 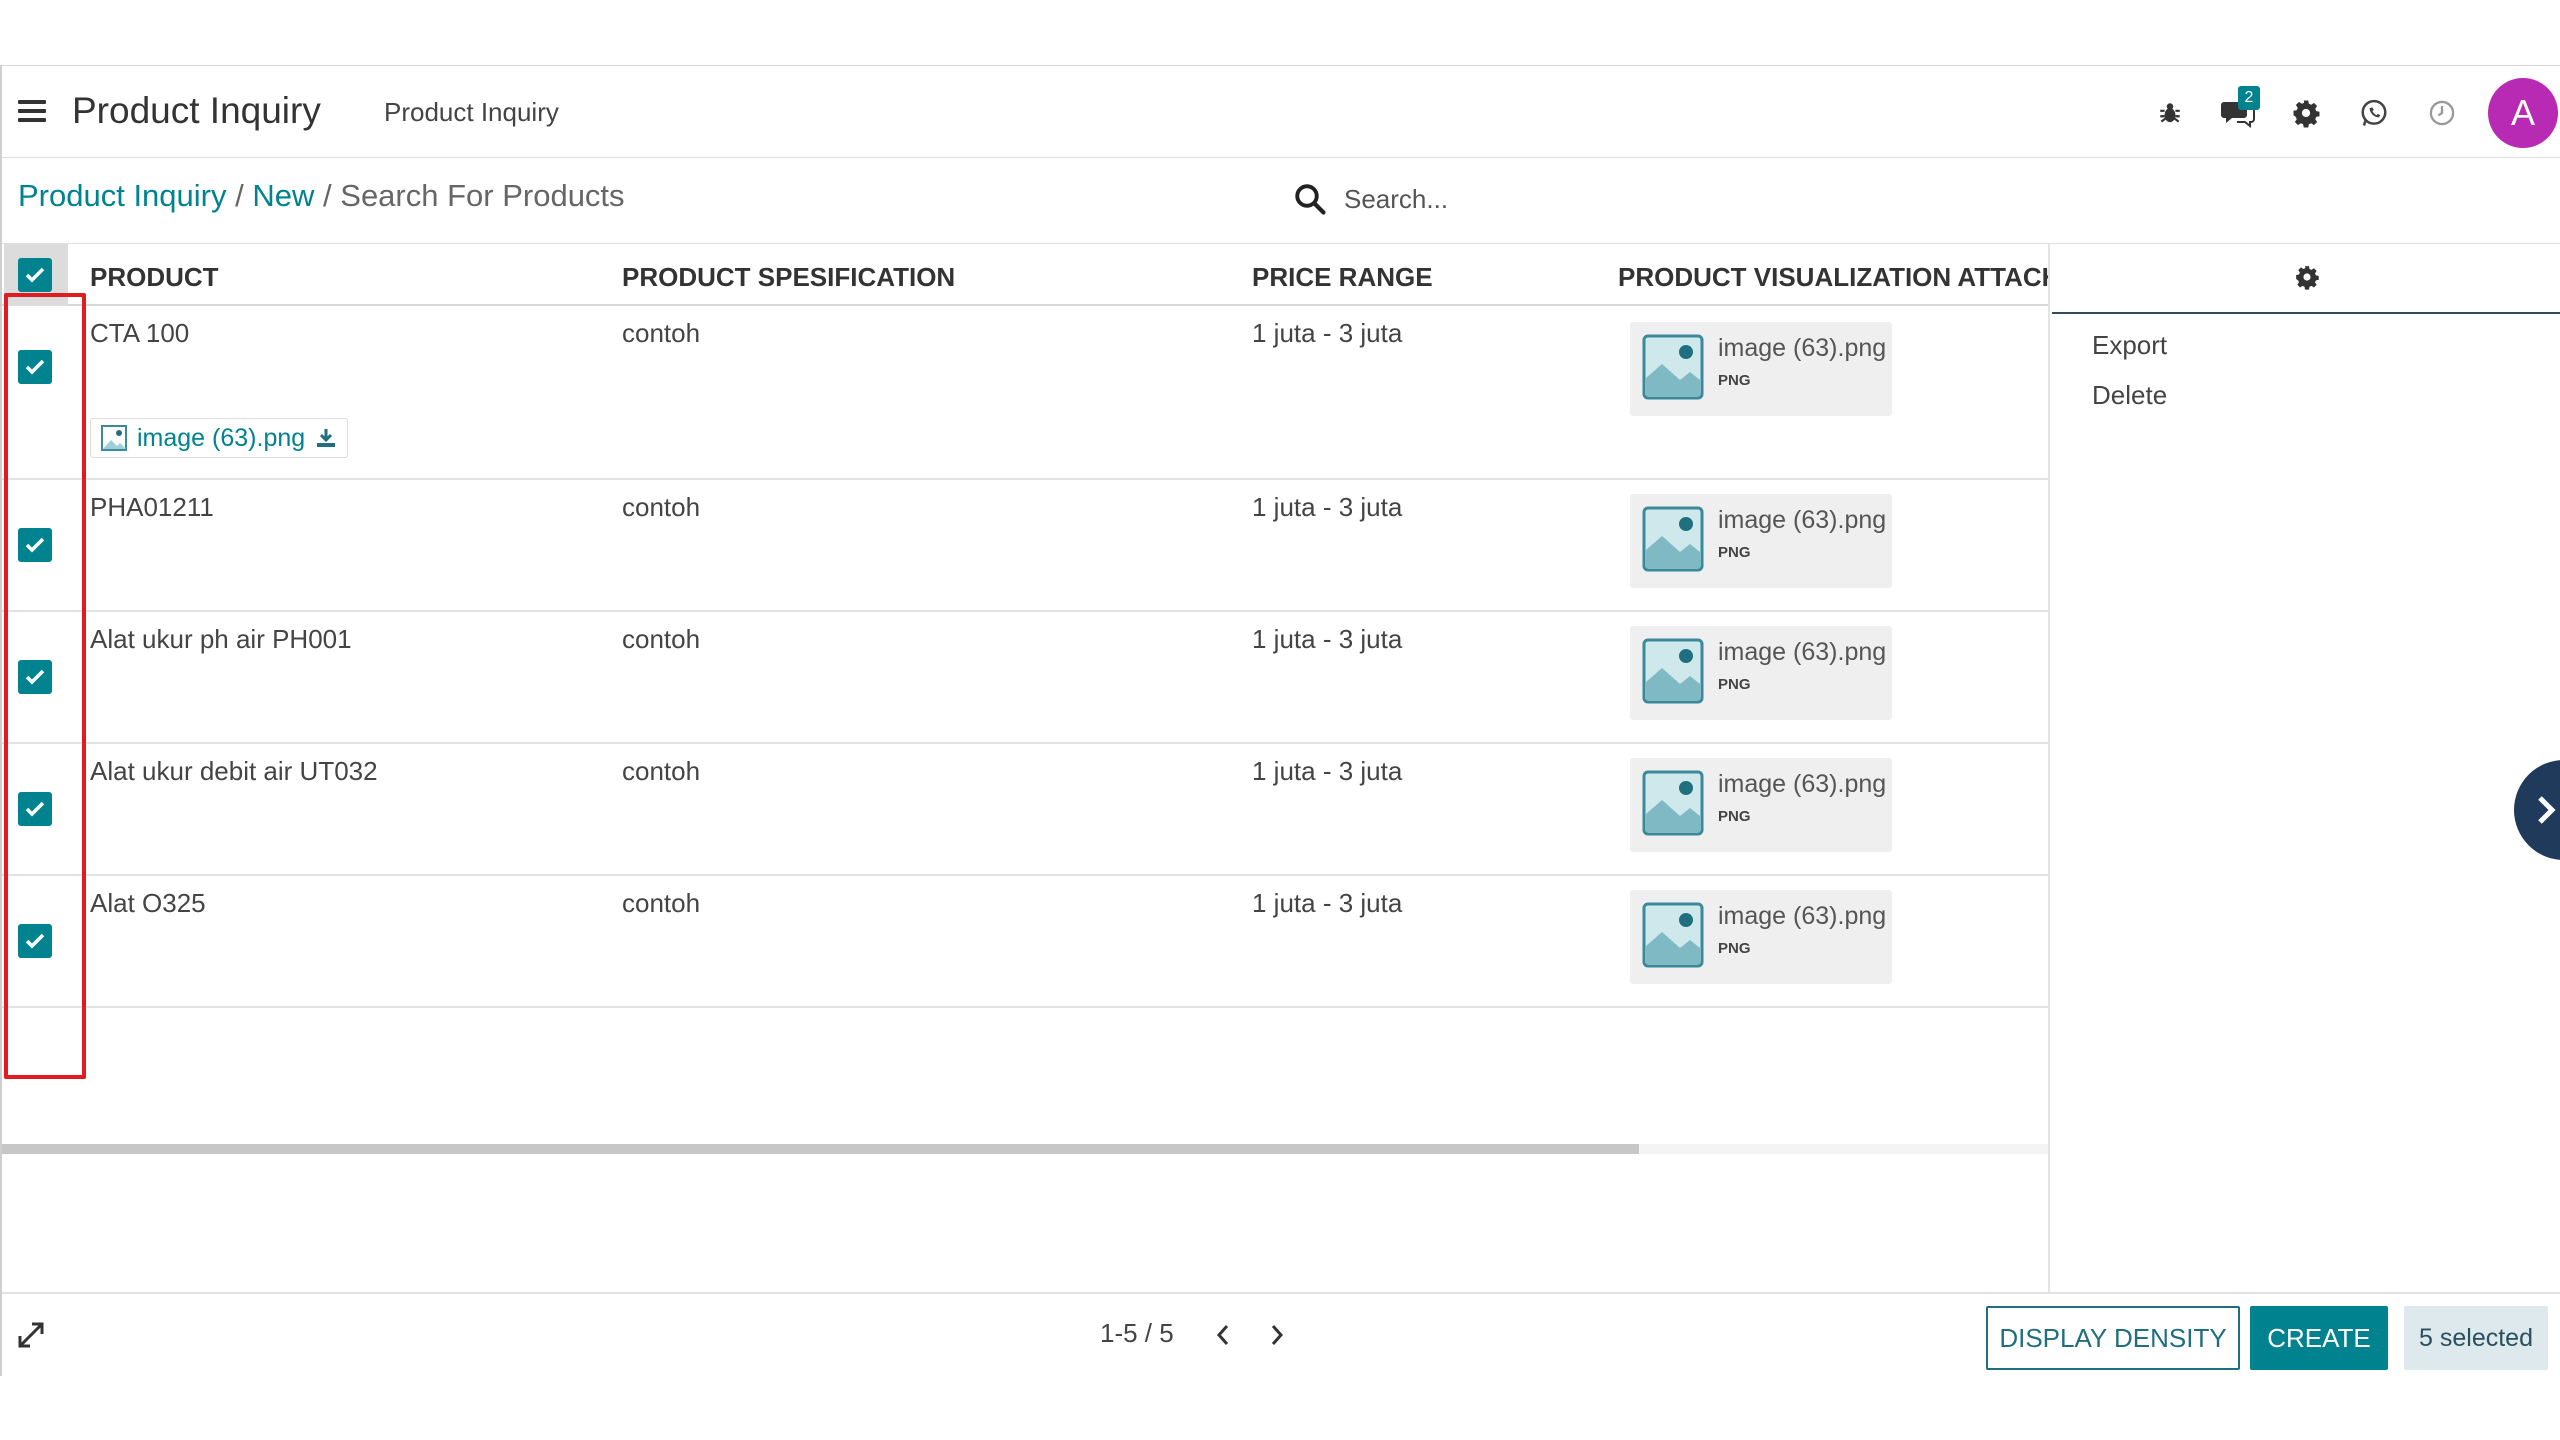 I want to click on clock-icon, so click(x=2442, y=113).